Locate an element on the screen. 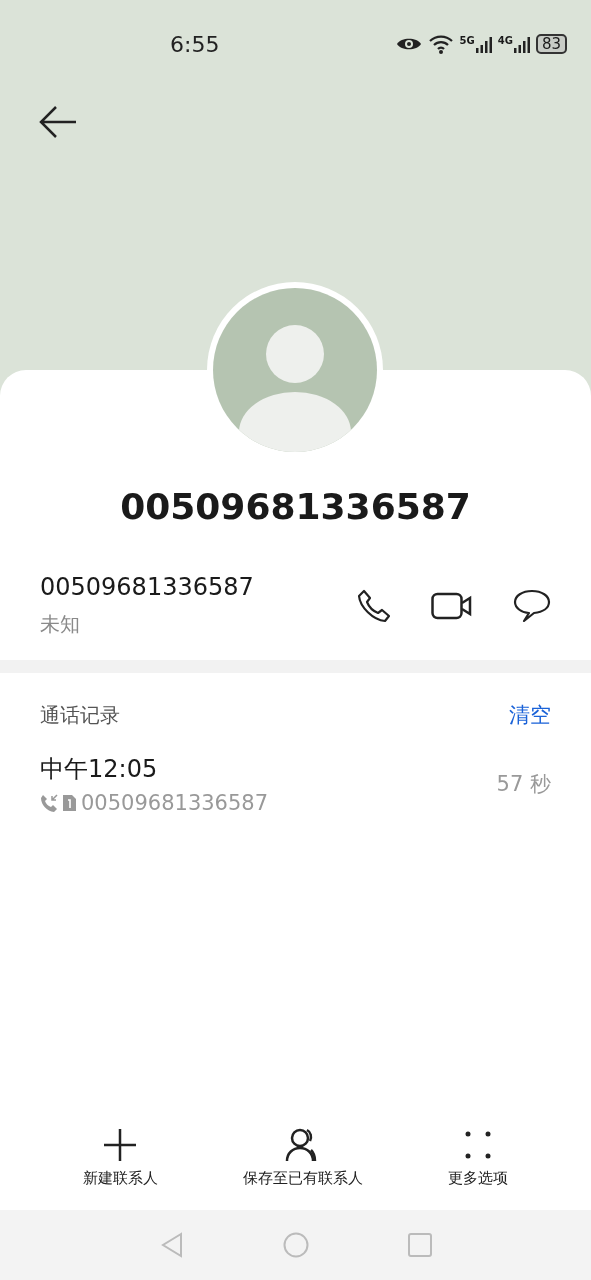 The width and height of the screenshot is (591, 1280). video-call-icon is located at coordinates (452, 605).